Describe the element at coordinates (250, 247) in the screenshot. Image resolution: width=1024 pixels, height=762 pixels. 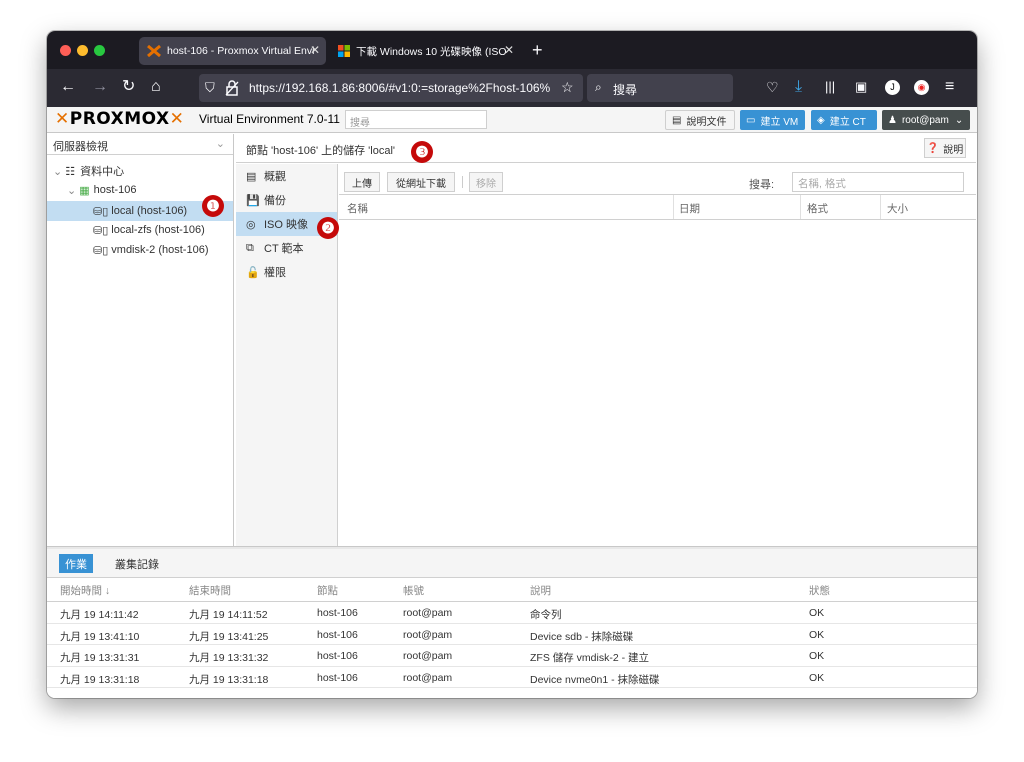
I see `template-icon: ⧉` at that location.